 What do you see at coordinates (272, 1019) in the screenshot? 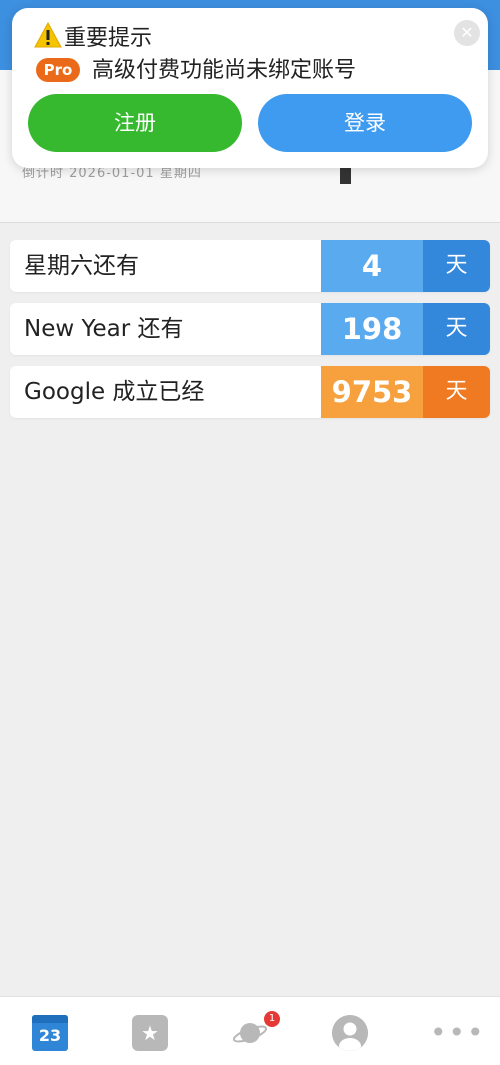
I see `notification-badge: 1` at bounding box center [272, 1019].